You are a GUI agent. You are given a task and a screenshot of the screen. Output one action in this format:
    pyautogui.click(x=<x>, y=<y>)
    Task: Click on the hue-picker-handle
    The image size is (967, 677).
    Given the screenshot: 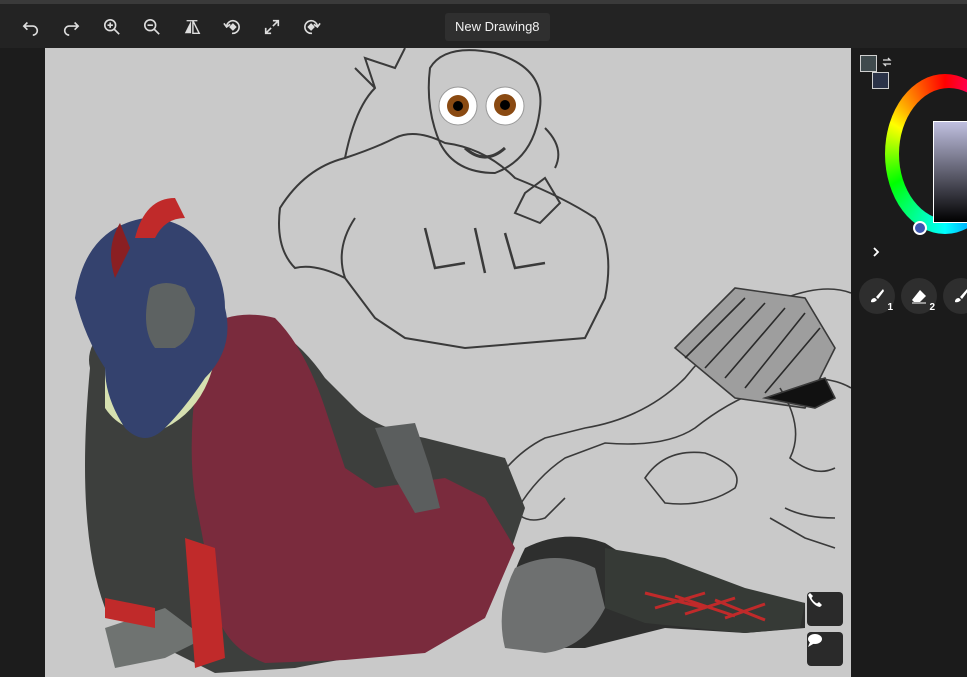 What is the action you would take?
    pyautogui.click(x=920, y=228)
    